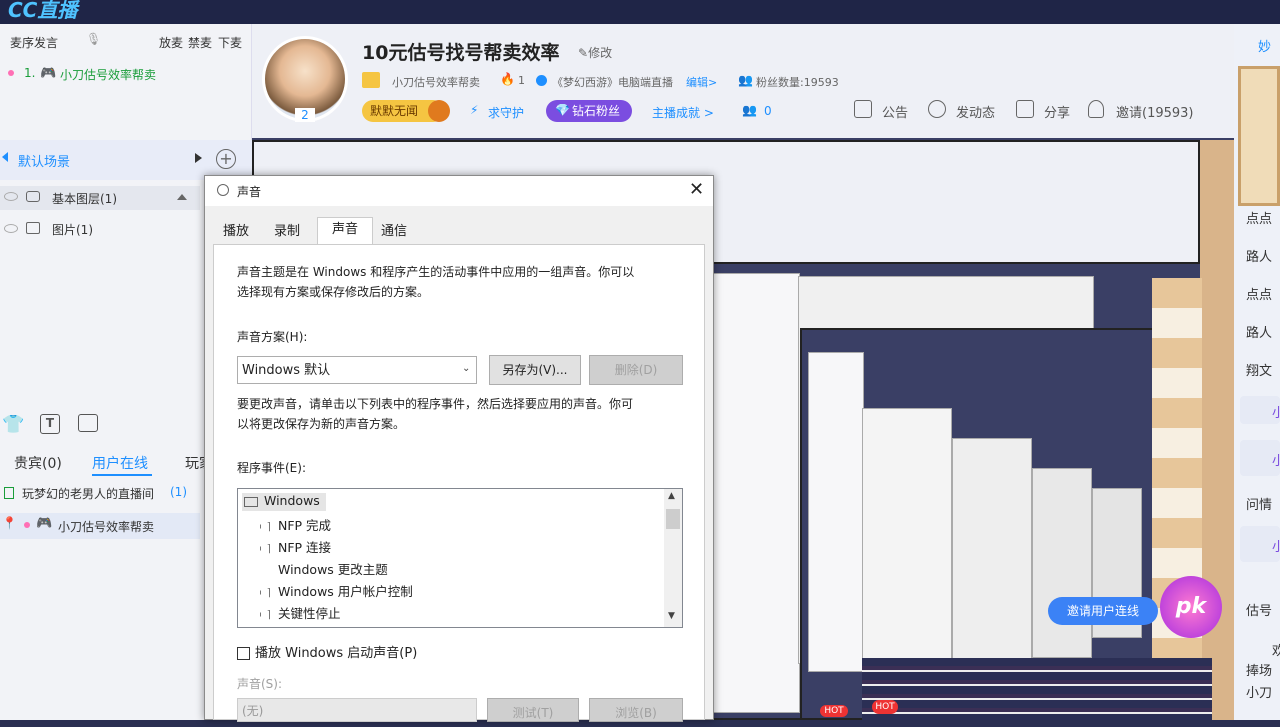 Image resolution: width=1280 pixels, height=727 pixels. What do you see at coordinates (436, 82) in the screenshot?
I see `anchor-name: 小刀估号效率帮卖` at bounding box center [436, 82].